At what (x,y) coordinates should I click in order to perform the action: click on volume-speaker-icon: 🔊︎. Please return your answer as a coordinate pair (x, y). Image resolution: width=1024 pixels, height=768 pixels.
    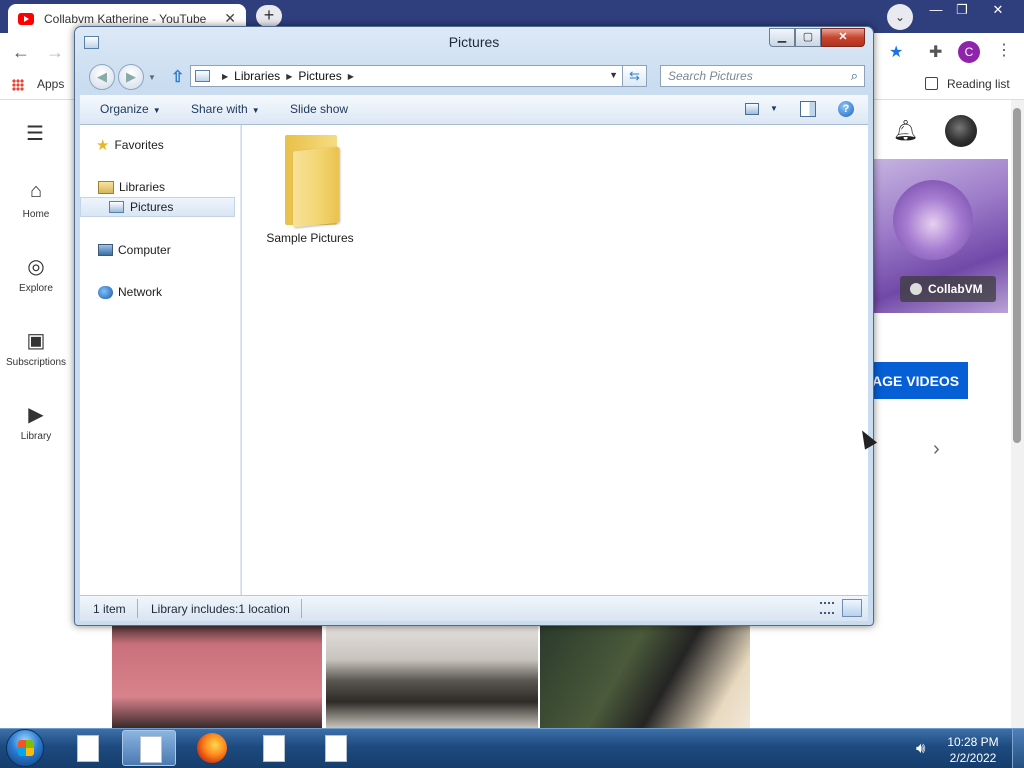
    Looking at the image, I should click on (920, 748).